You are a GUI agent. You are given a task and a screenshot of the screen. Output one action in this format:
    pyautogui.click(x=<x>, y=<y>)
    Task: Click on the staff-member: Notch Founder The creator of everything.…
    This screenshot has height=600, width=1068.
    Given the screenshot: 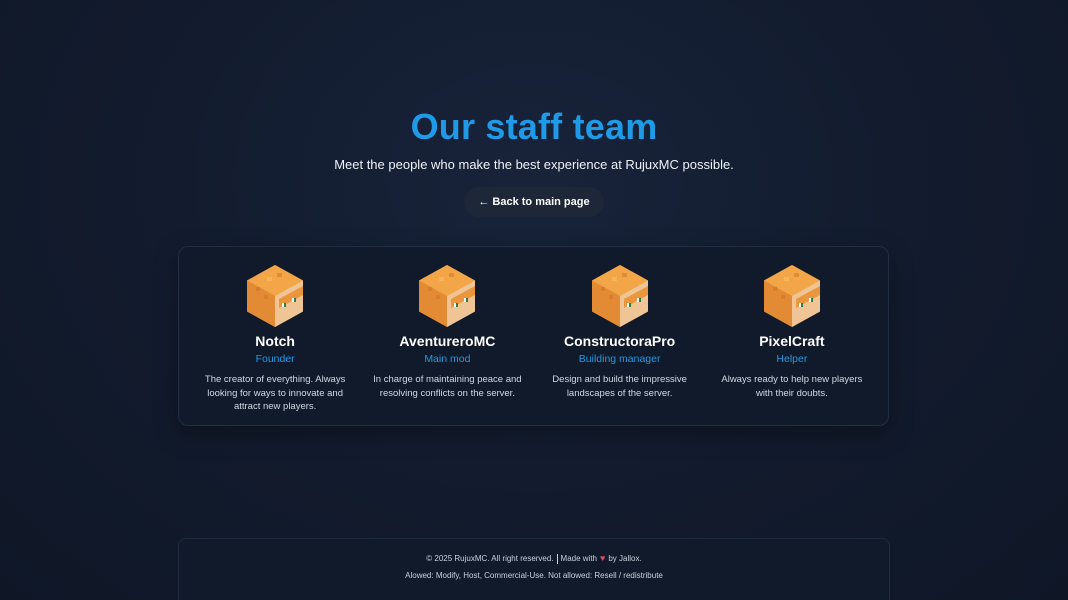 What is the action you would take?
    pyautogui.click(x=275, y=345)
    